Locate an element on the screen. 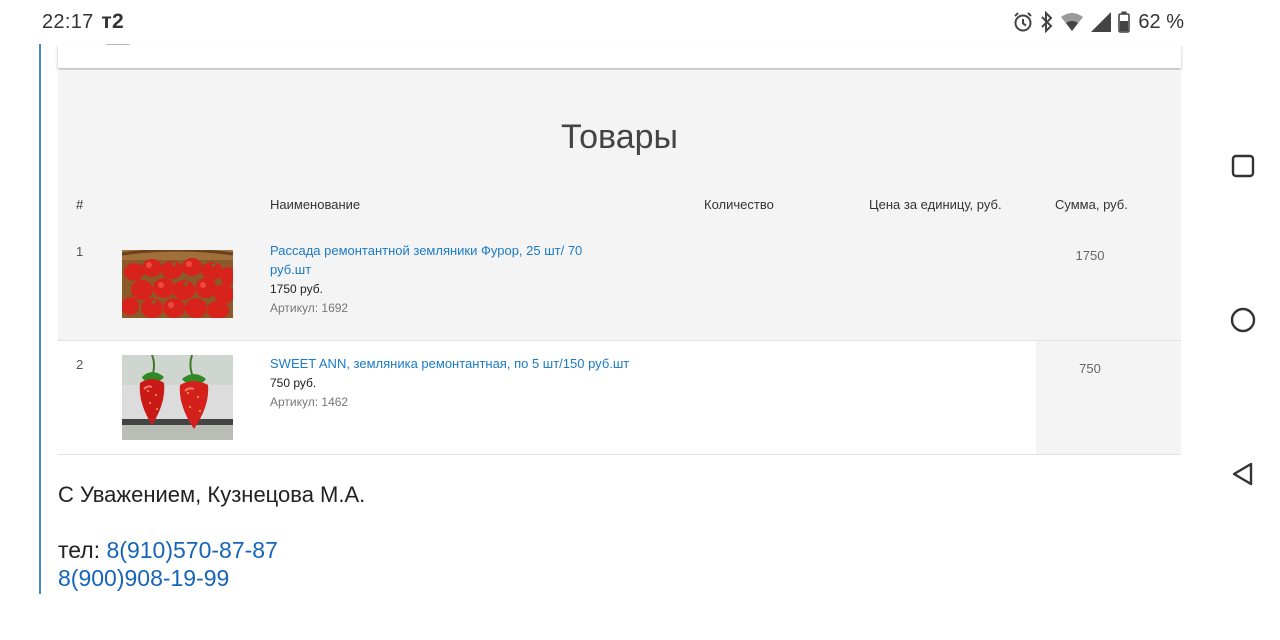 The width and height of the screenshot is (1280, 640). row-edge-bg is located at coordinates (1162, 397).